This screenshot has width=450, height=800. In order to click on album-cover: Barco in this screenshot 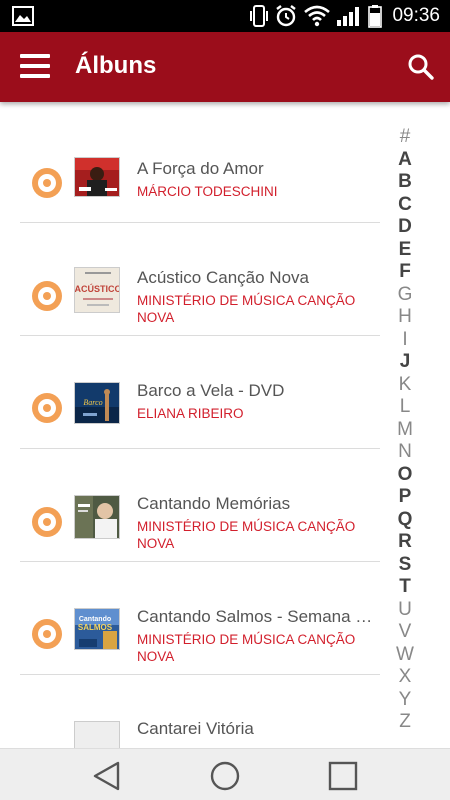, I will do `click(97, 403)`.